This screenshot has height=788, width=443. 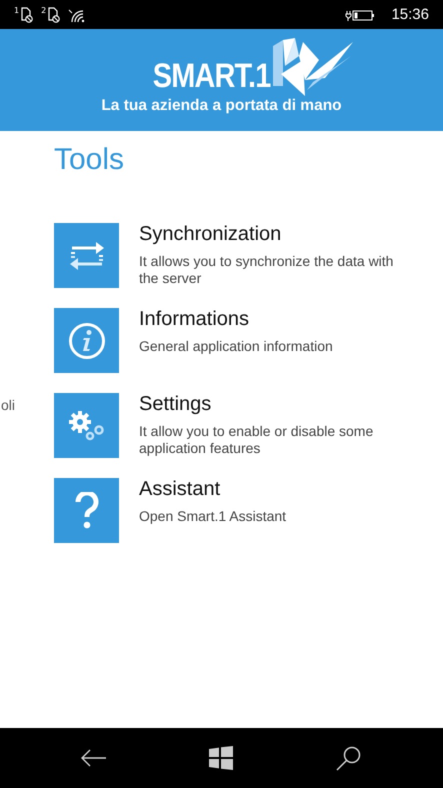 What do you see at coordinates (87, 341) in the screenshot?
I see `info-icon` at bounding box center [87, 341].